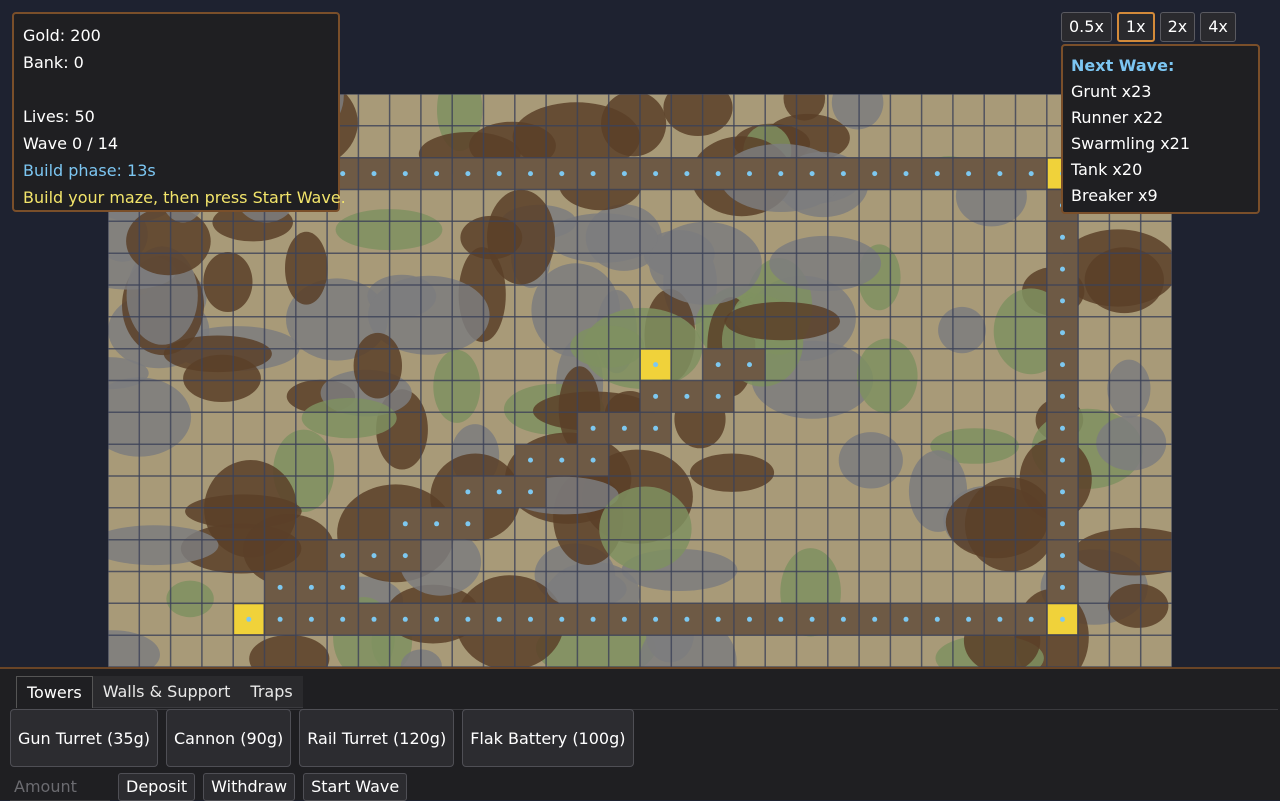 The image size is (1280, 801). Describe the element at coordinates (249, 787) in the screenshot. I see `withdraw-button: Withdraw` at that location.